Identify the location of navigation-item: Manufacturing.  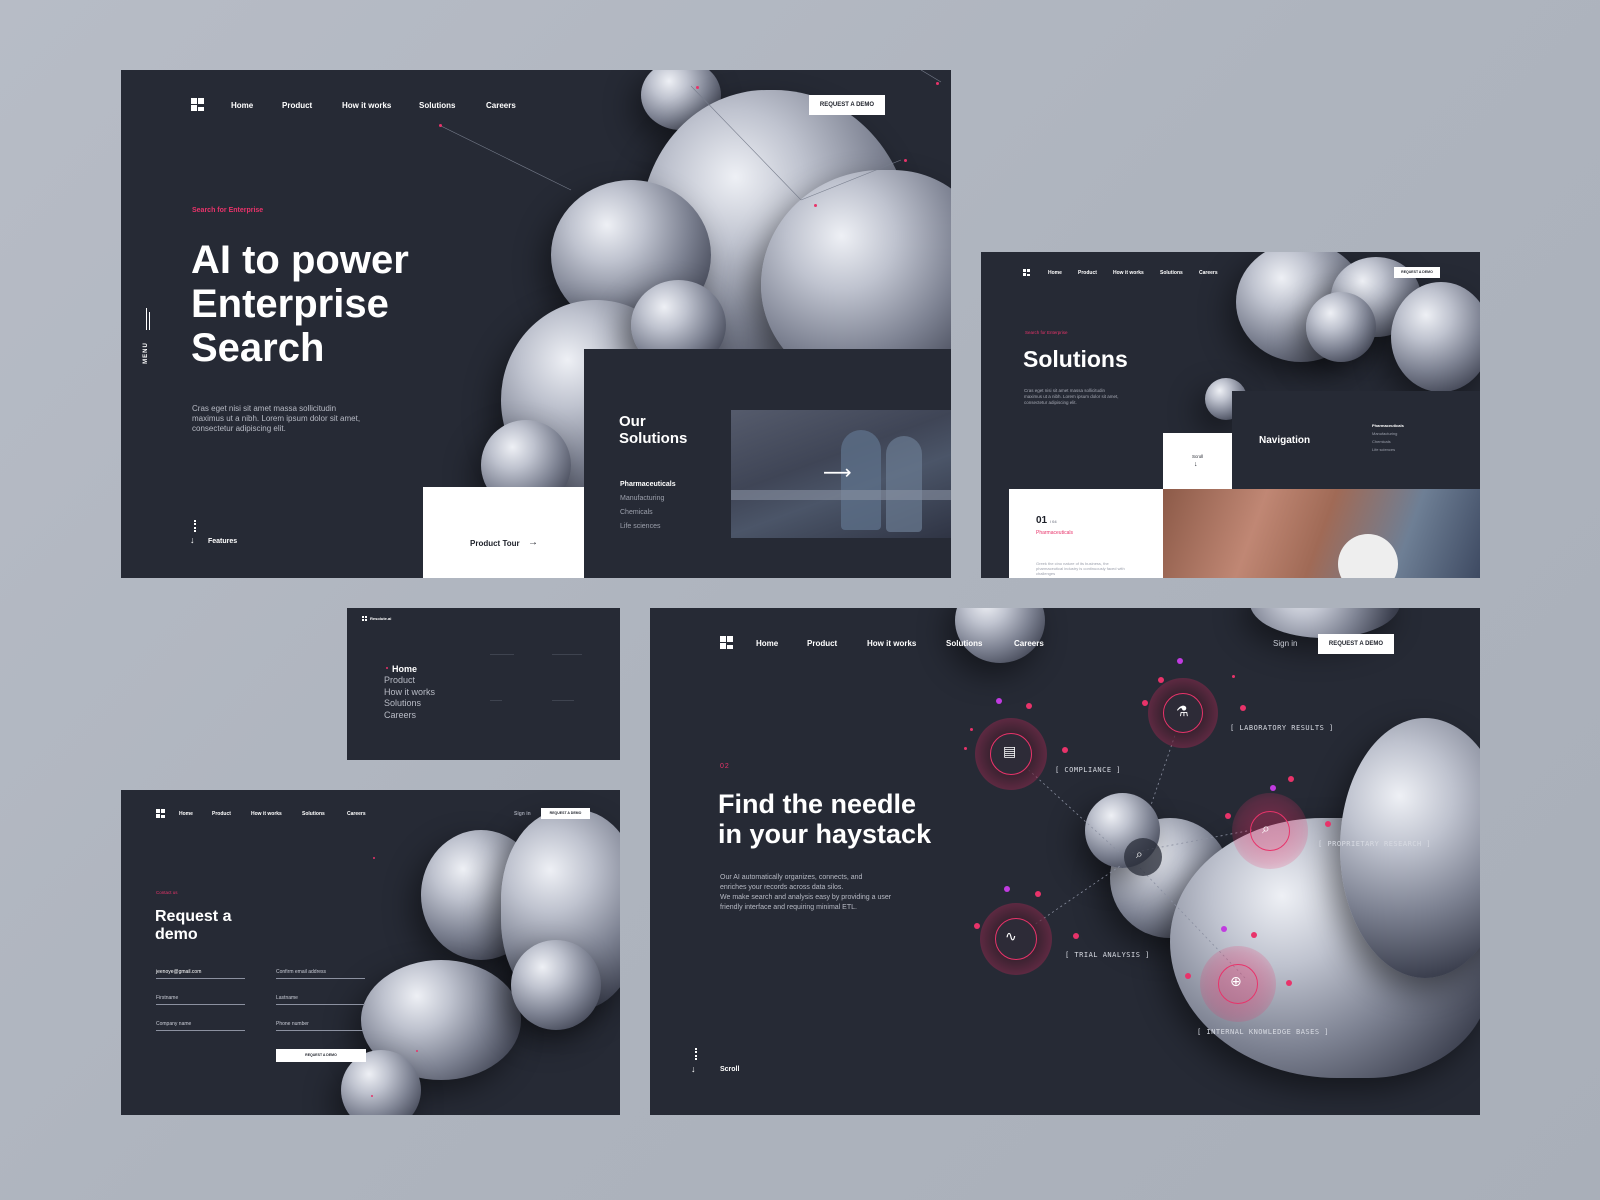
(1384, 433).